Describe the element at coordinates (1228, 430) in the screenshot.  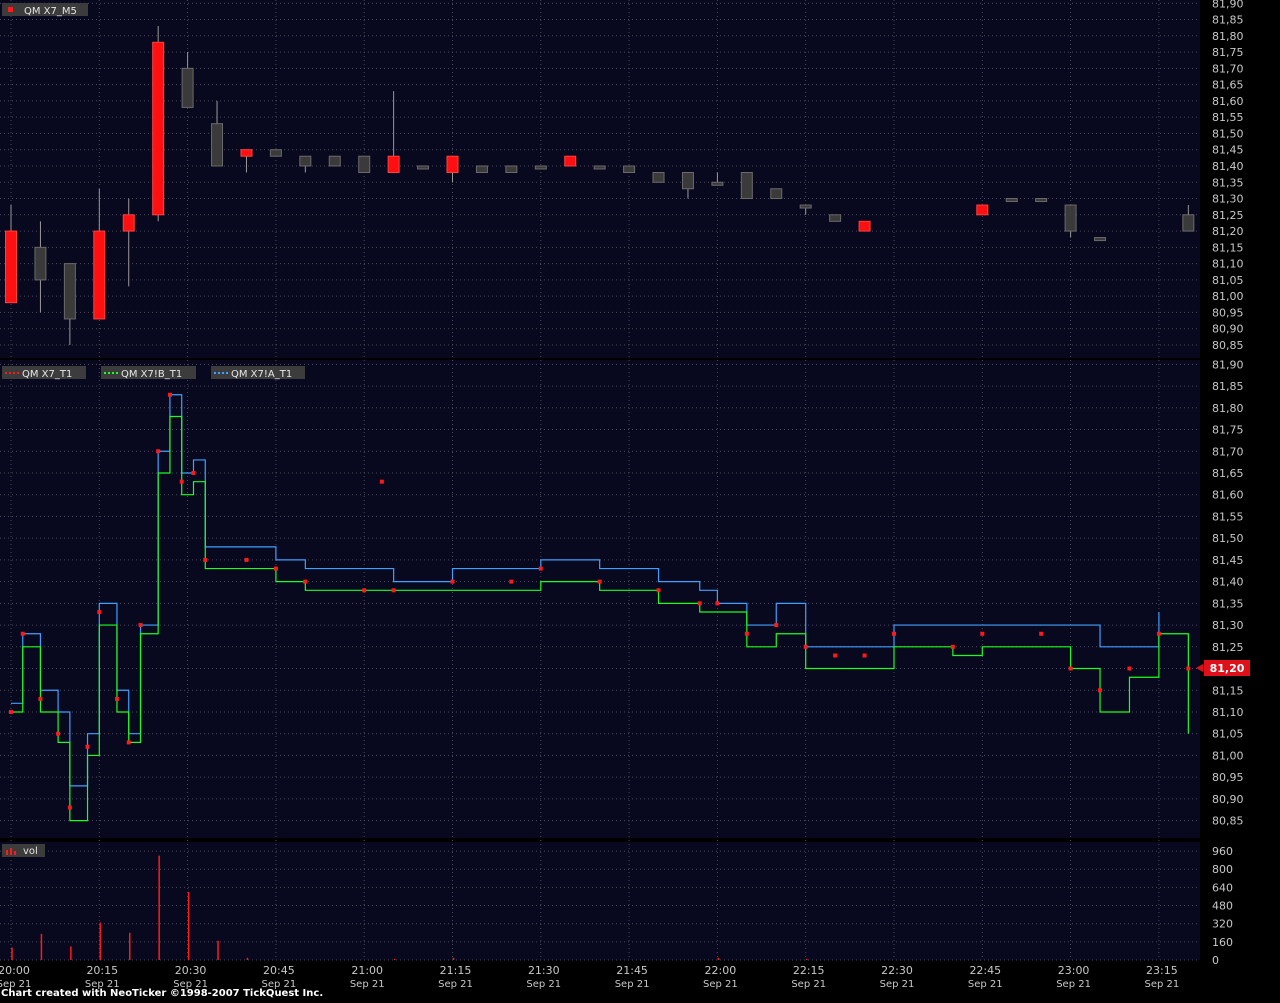
I see `y-tick-1-3: 81,75` at that location.